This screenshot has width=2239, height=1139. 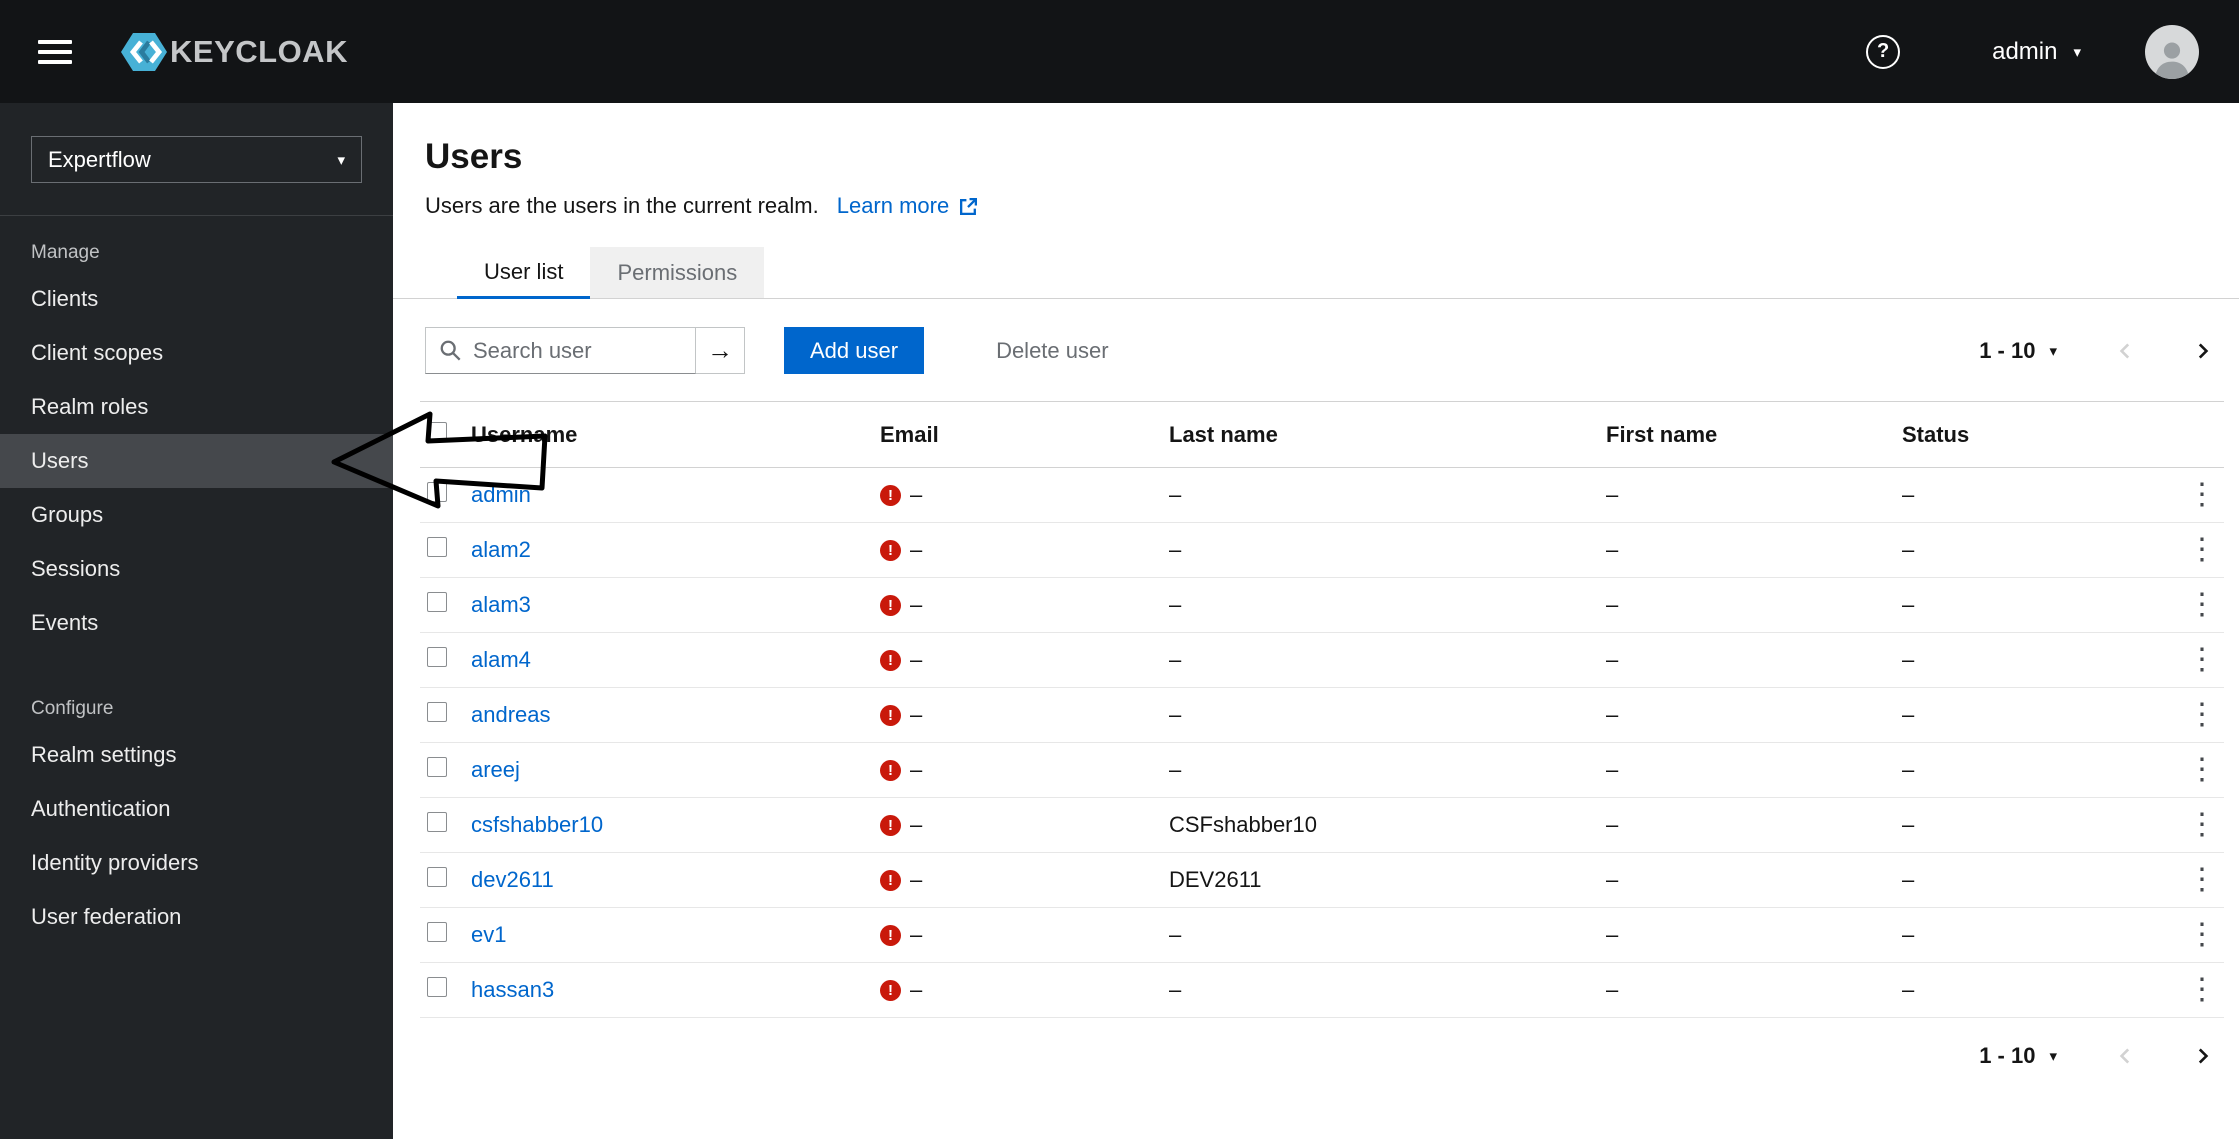 What do you see at coordinates (524, 273) in the screenshot?
I see `tab-user-list: User list` at bounding box center [524, 273].